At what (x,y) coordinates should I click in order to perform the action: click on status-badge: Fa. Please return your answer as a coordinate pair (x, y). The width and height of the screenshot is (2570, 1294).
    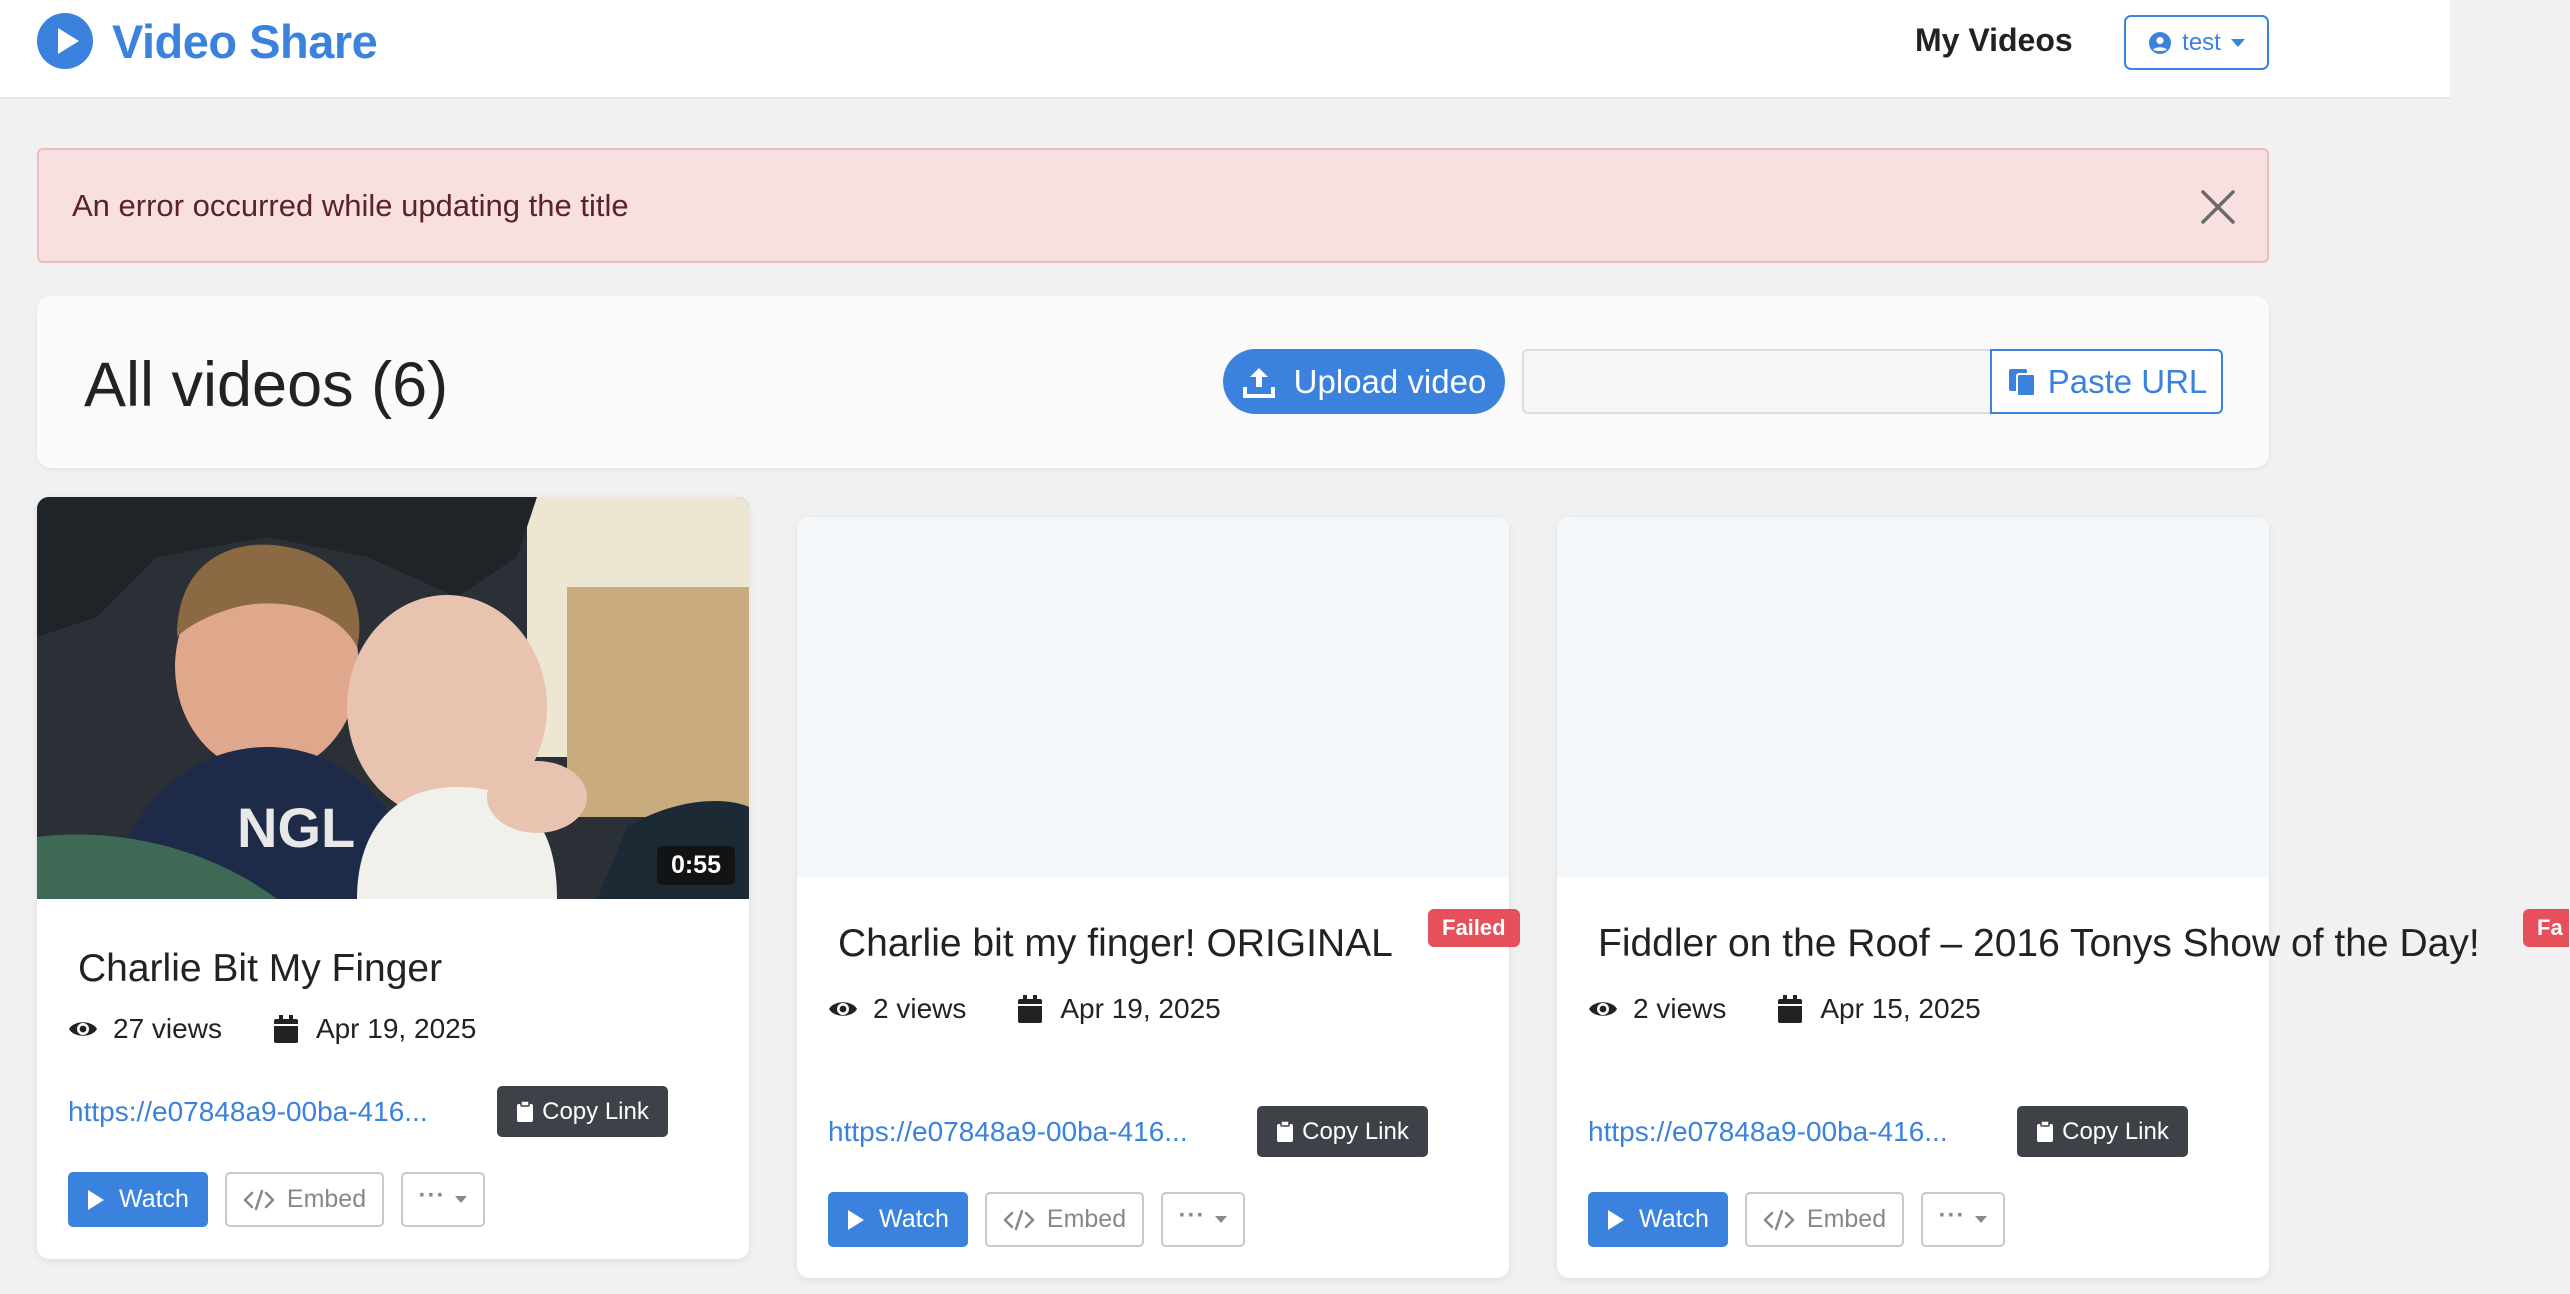
    Looking at the image, I should click on (2546, 928).